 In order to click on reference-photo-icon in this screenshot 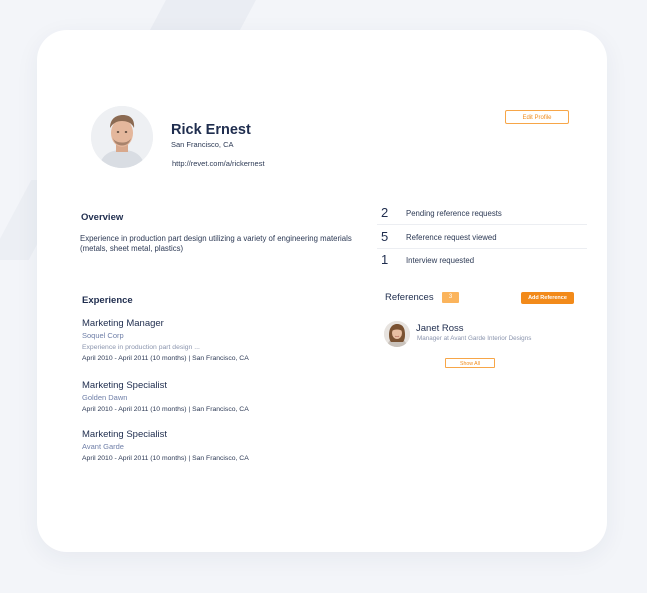, I will do `click(397, 334)`.